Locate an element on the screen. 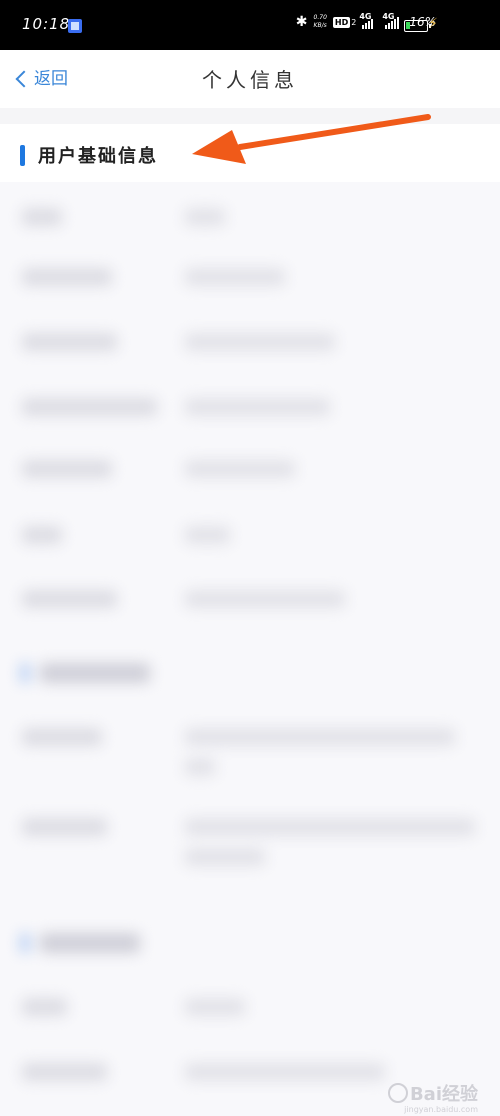 Image resolution: width=500 pixels, height=1116 pixels. bluetooth-icon: ✱ is located at coordinates (301, 22).